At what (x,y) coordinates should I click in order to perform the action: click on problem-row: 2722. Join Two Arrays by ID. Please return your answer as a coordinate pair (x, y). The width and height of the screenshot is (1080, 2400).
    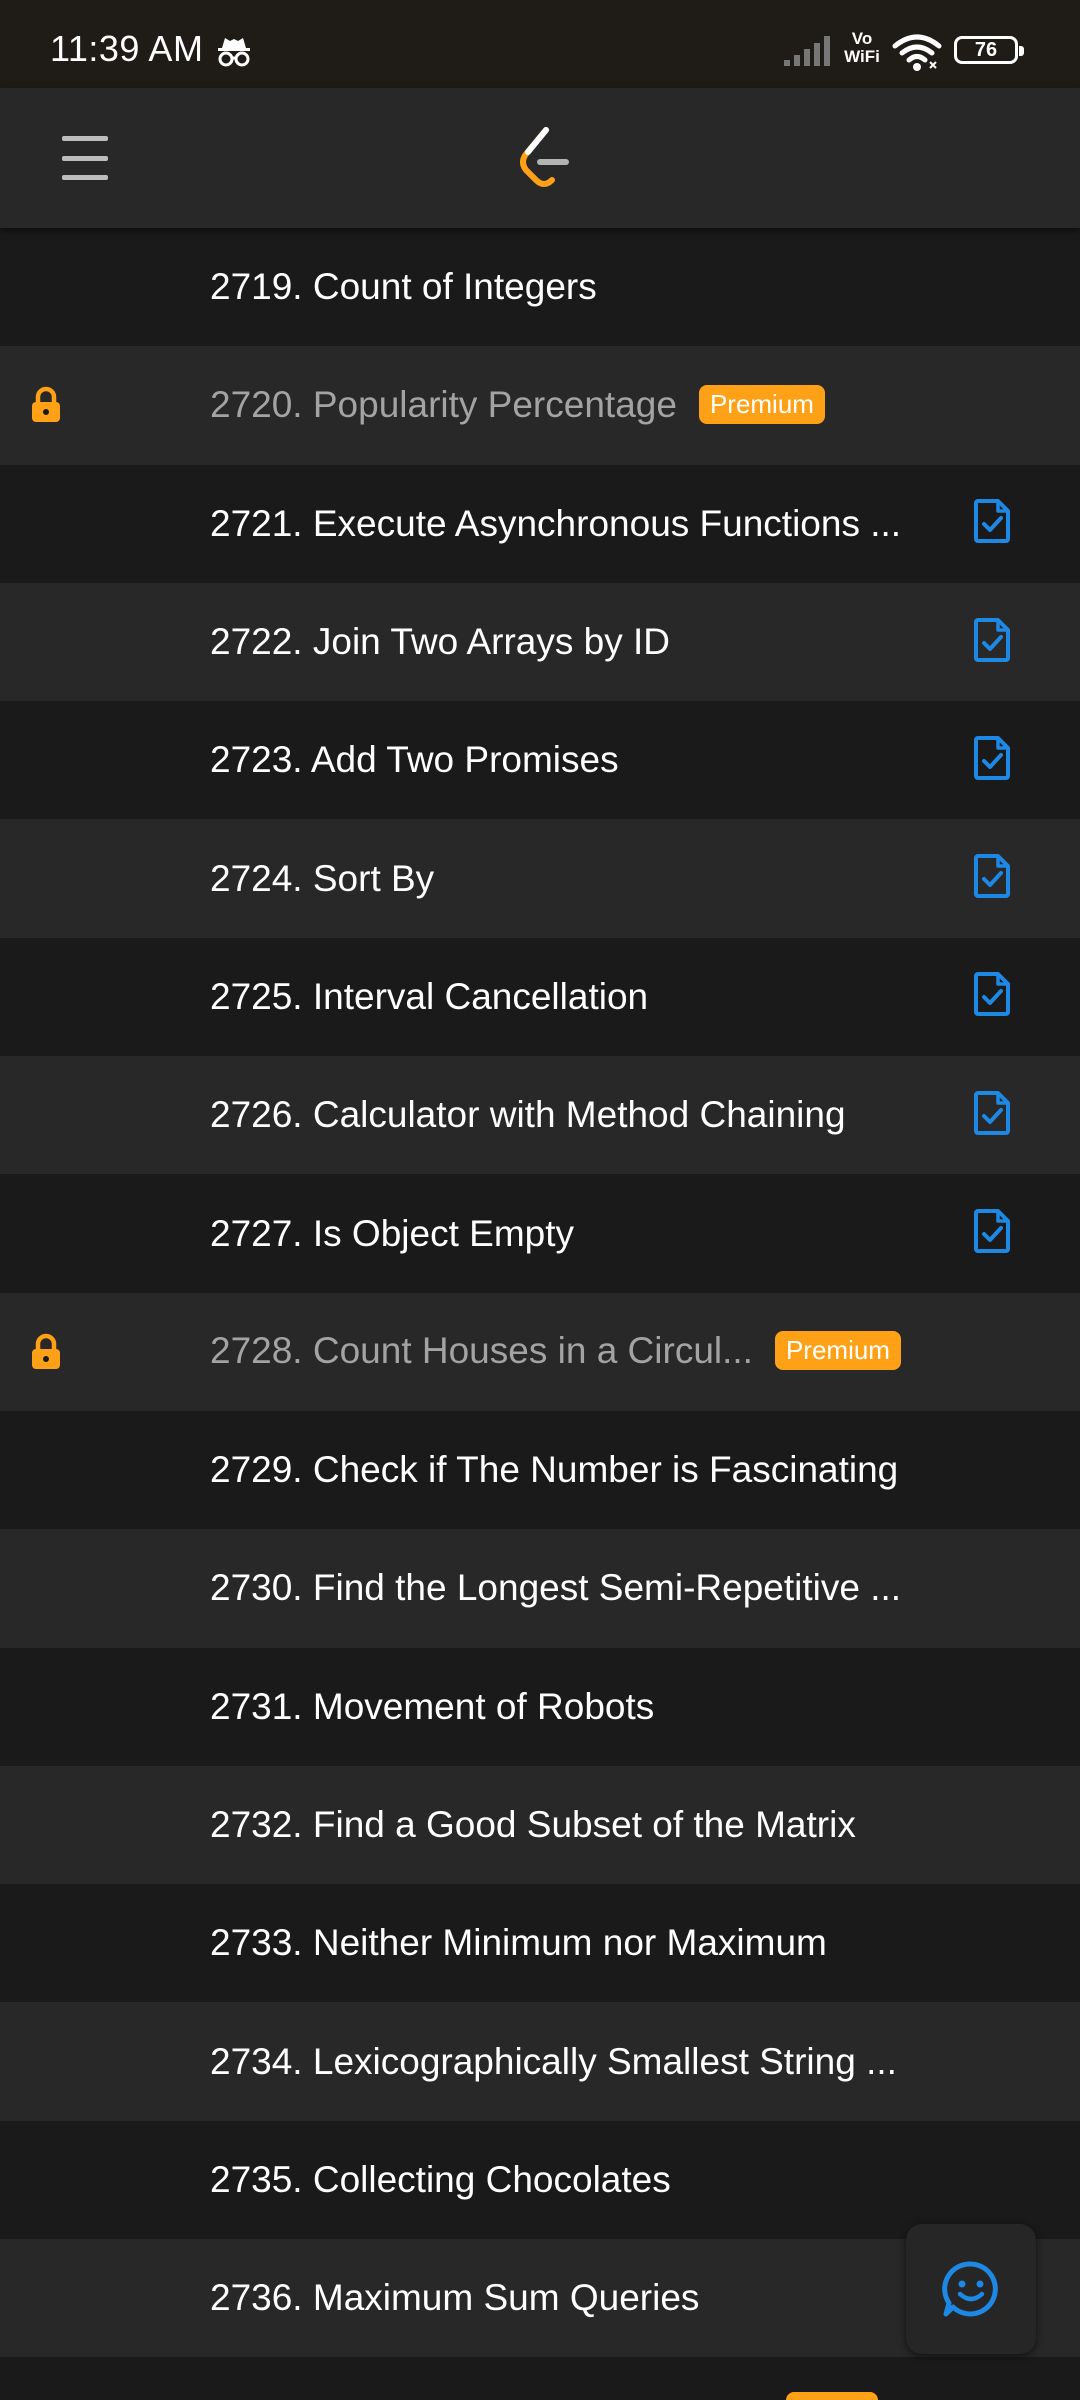
    Looking at the image, I should click on (540, 642).